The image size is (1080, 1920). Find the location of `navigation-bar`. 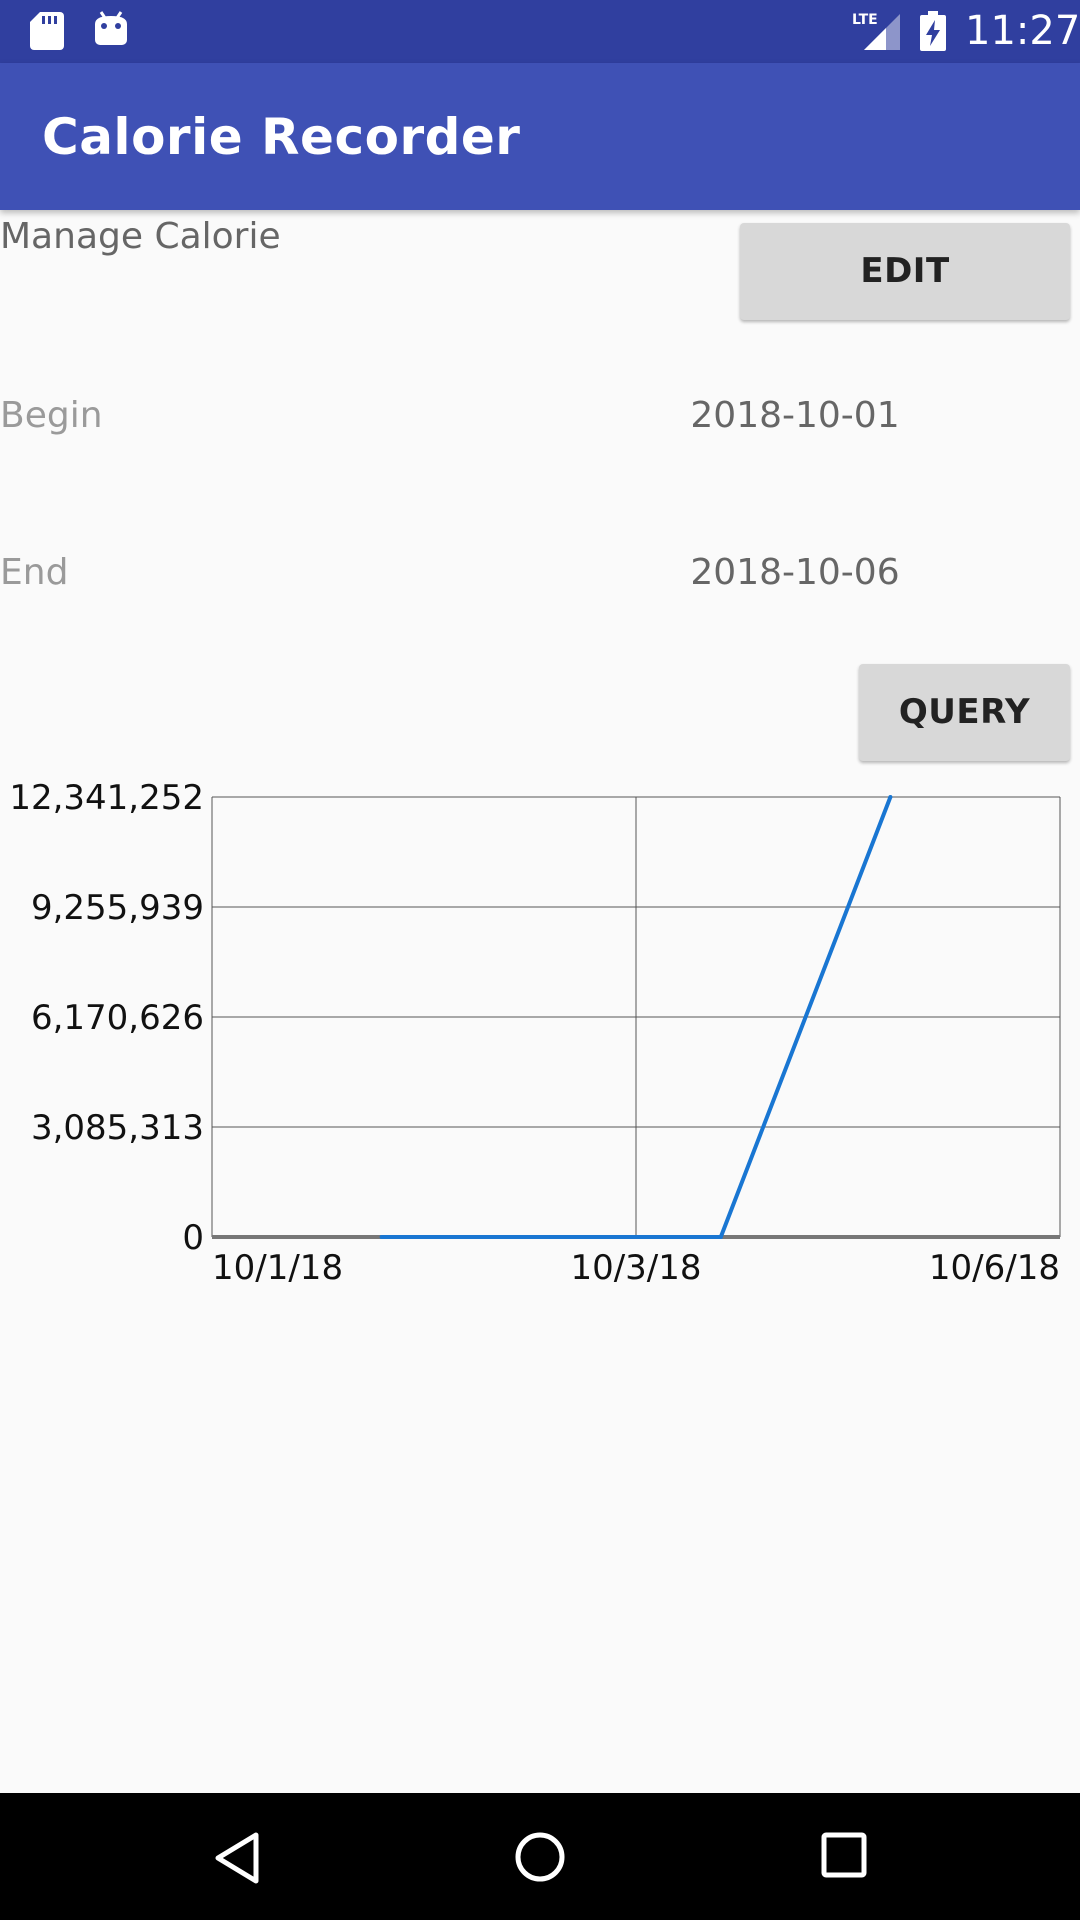

navigation-bar is located at coordinates (540, 1856).